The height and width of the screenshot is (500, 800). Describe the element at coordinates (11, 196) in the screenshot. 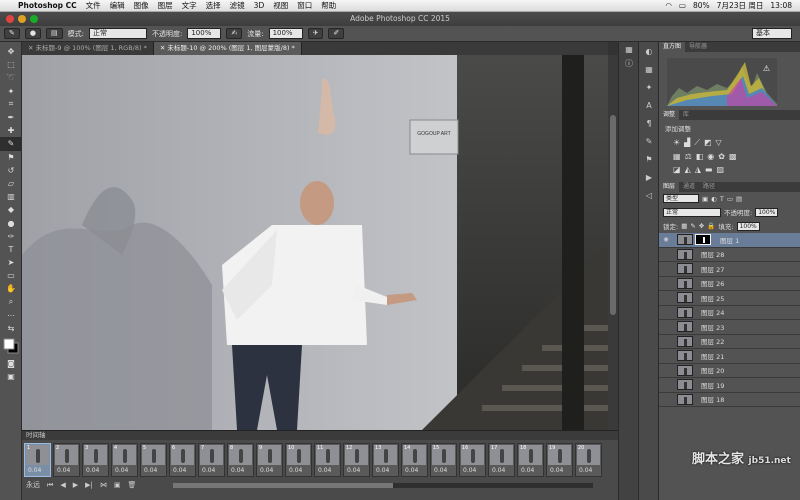

I see `gradient-tool-icon: ▥` at that location.